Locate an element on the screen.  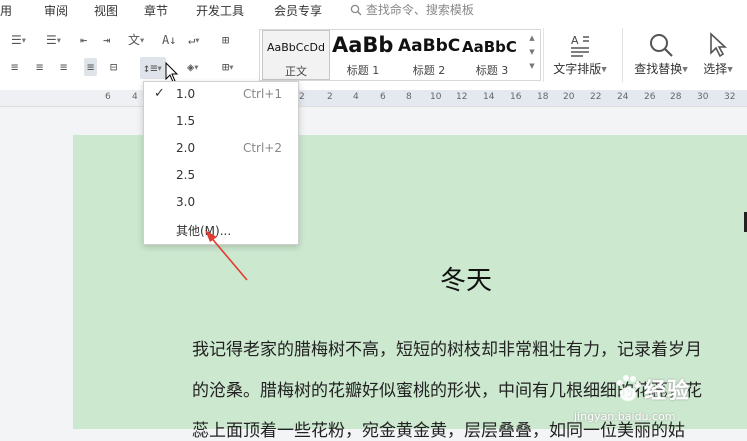
shading-icon: ◈▼ is located at coordinates (192, 67).